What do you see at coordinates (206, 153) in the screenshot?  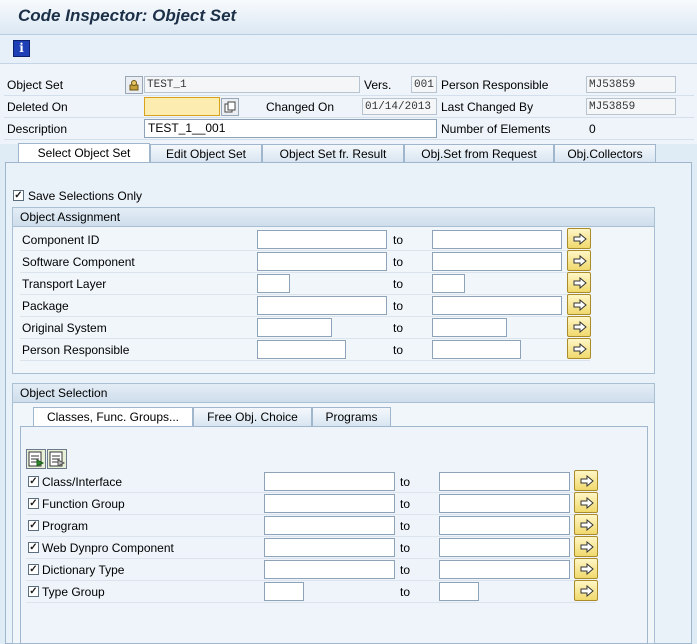 I see `tab-edit-object-set: Edit Object Set` at bounding box center [206, 153].